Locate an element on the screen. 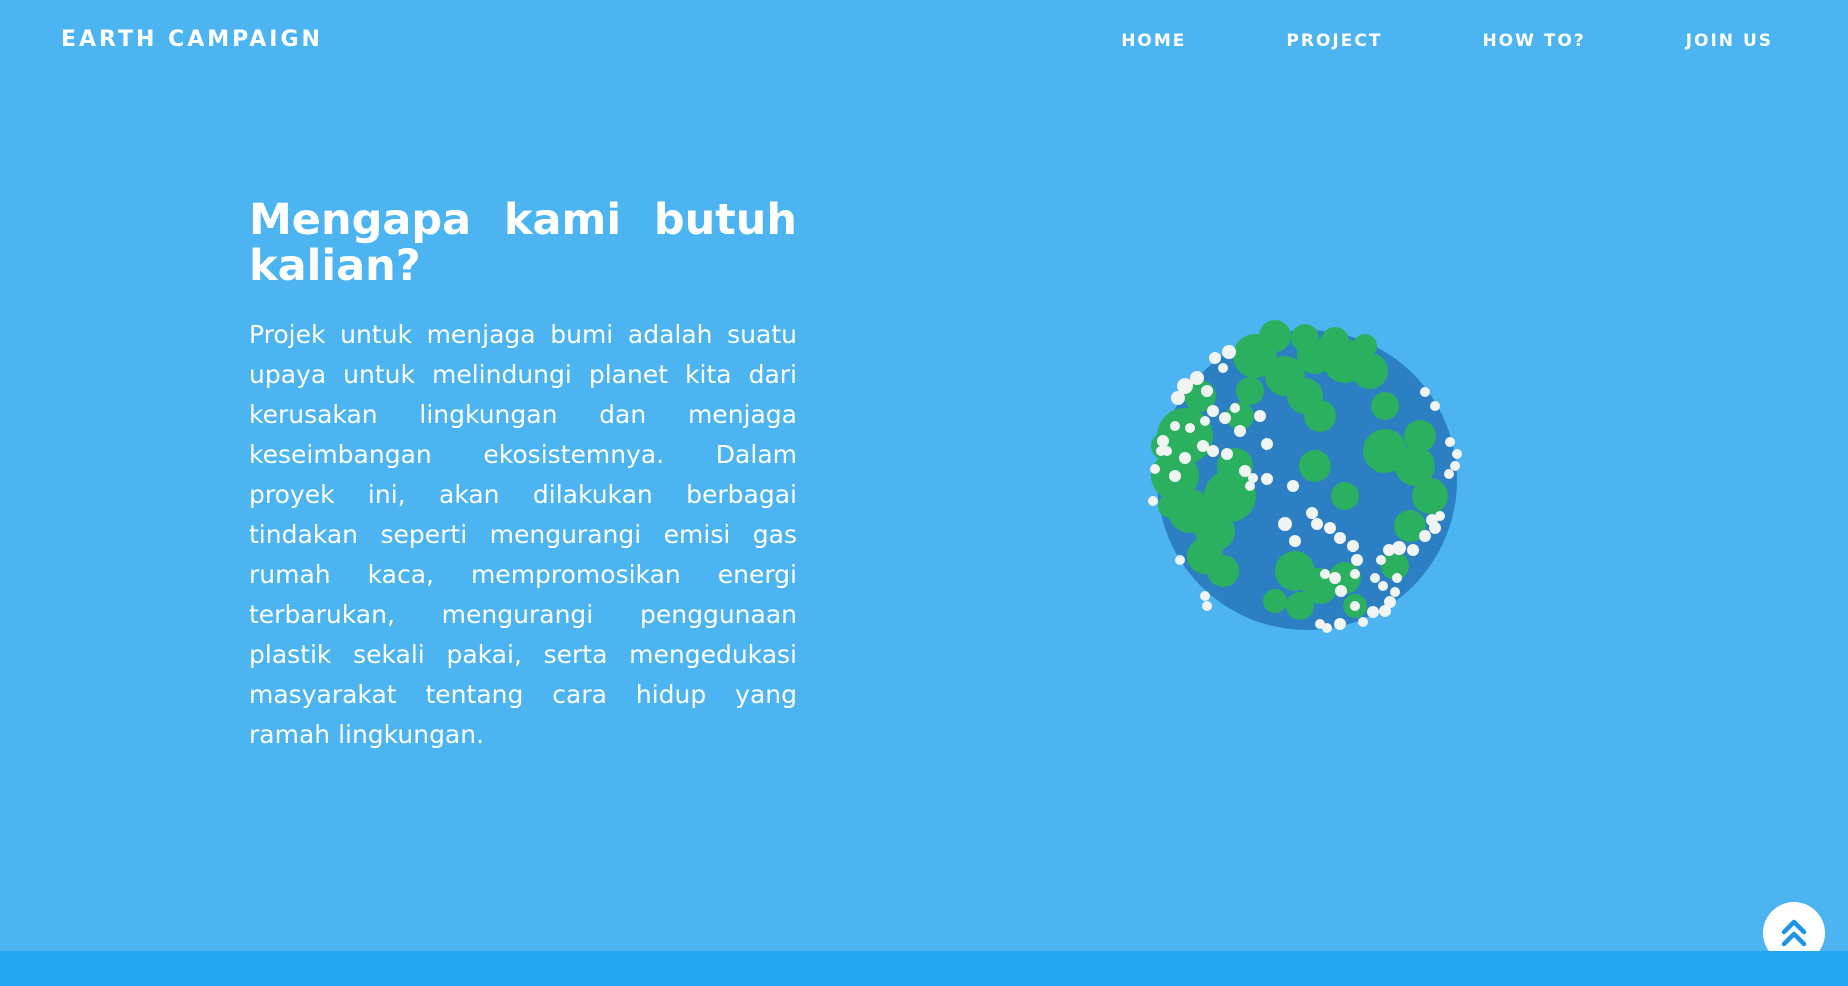 This screenshot has height=986, width=1848. nav-home: HOME is located at coordinates (1153, 41).